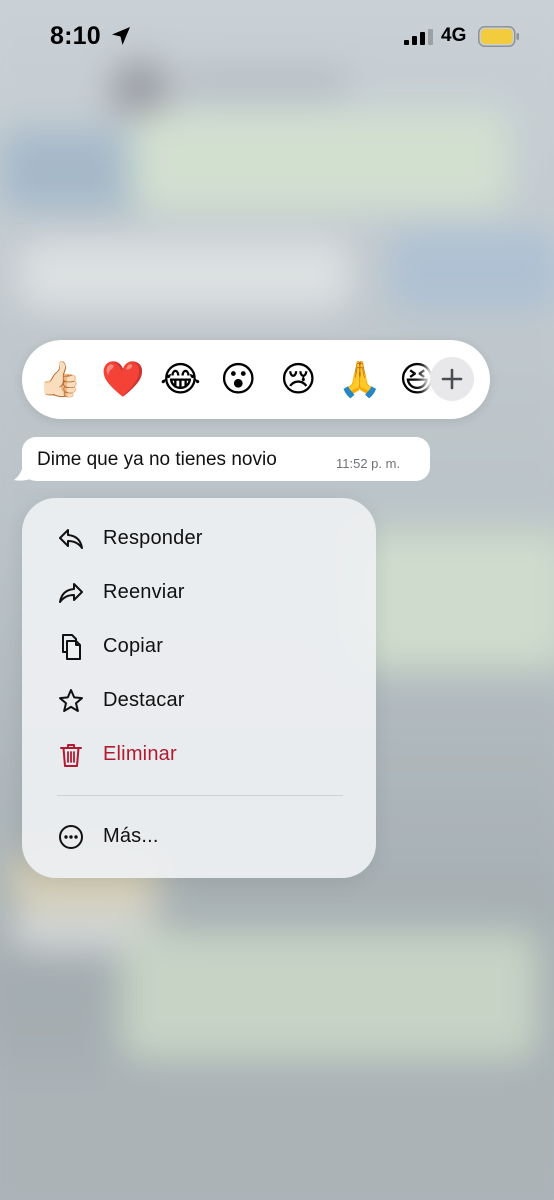  I want to click on status-time: 8:10, so click(75, 36).